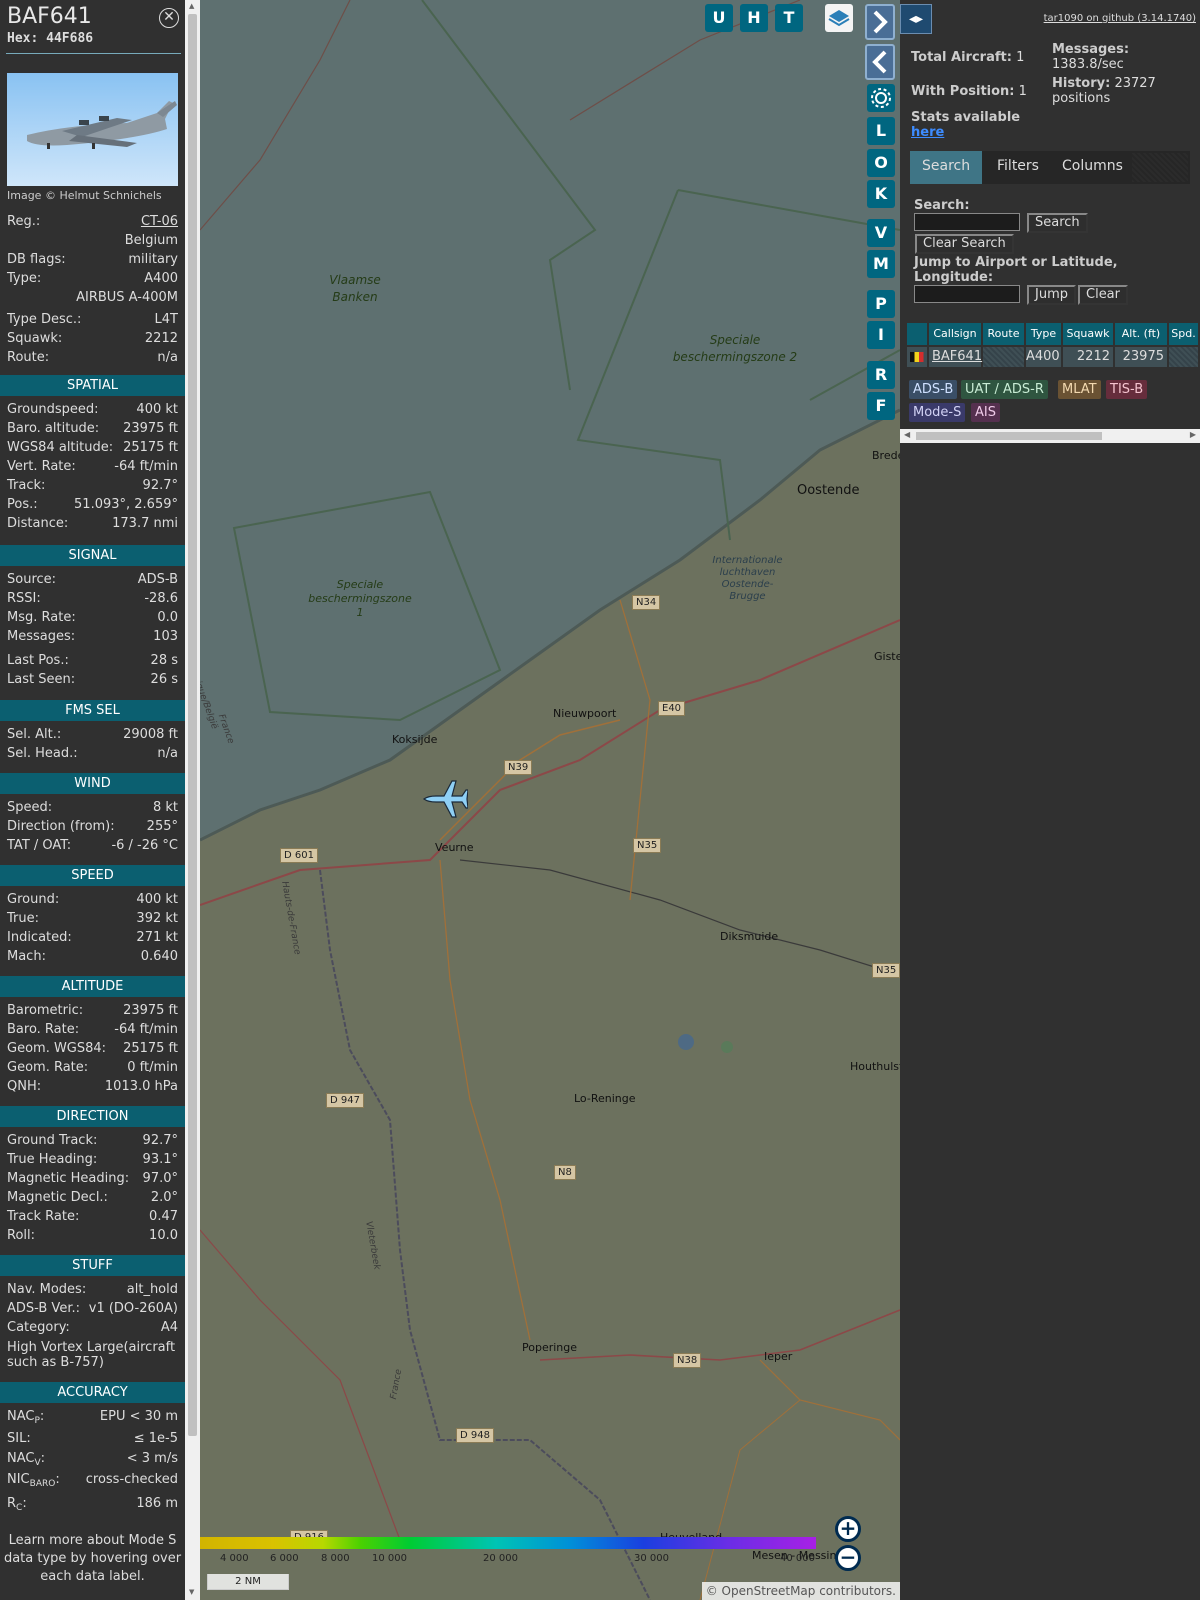 Image resolution: width=1200 pixels, height=1600 pixels. Describe the element at coordinates (848, 1558) in the screenshot. I see `zoom-out-icon: −` at that location.